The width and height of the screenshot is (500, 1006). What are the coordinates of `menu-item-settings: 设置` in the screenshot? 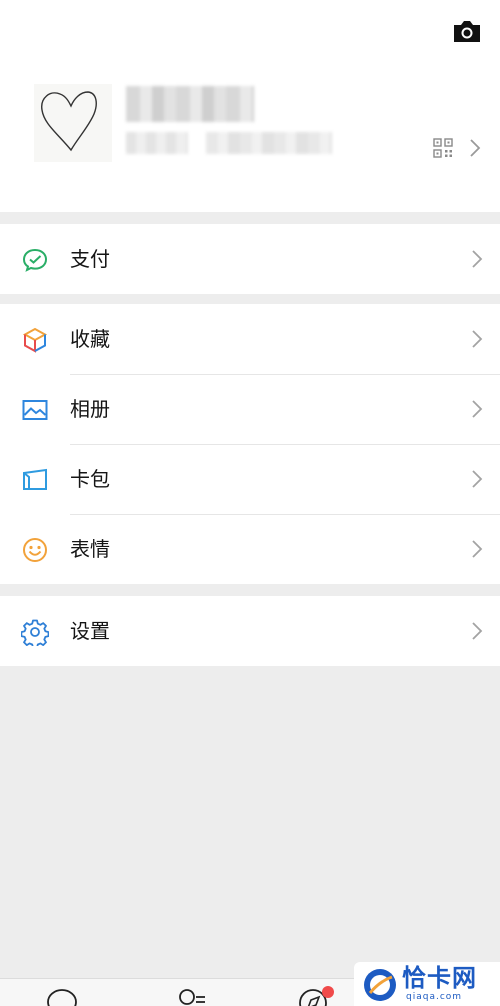 It's located at (250, 631).